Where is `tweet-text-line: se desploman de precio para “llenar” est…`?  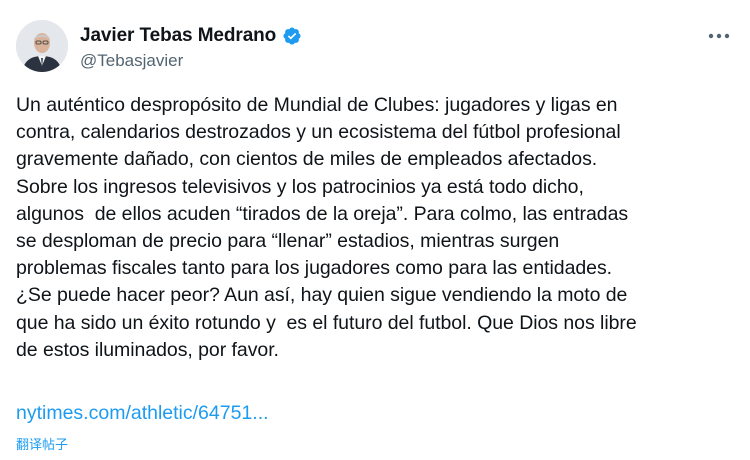 tweet-text-line: se desploman de precio para “llenar” est… is located at coordinates (288, 241).